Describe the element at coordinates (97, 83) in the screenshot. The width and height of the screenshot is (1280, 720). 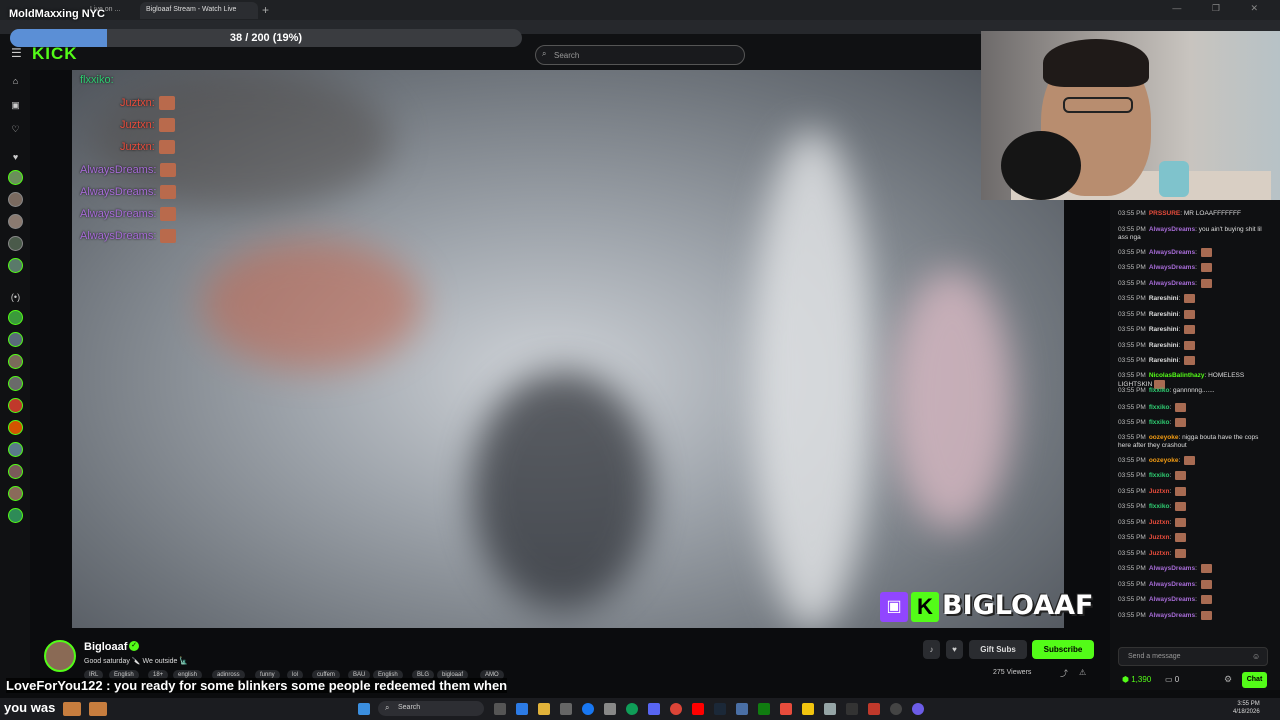
I see `overlay-chat-line: flxxiko:` at that location.